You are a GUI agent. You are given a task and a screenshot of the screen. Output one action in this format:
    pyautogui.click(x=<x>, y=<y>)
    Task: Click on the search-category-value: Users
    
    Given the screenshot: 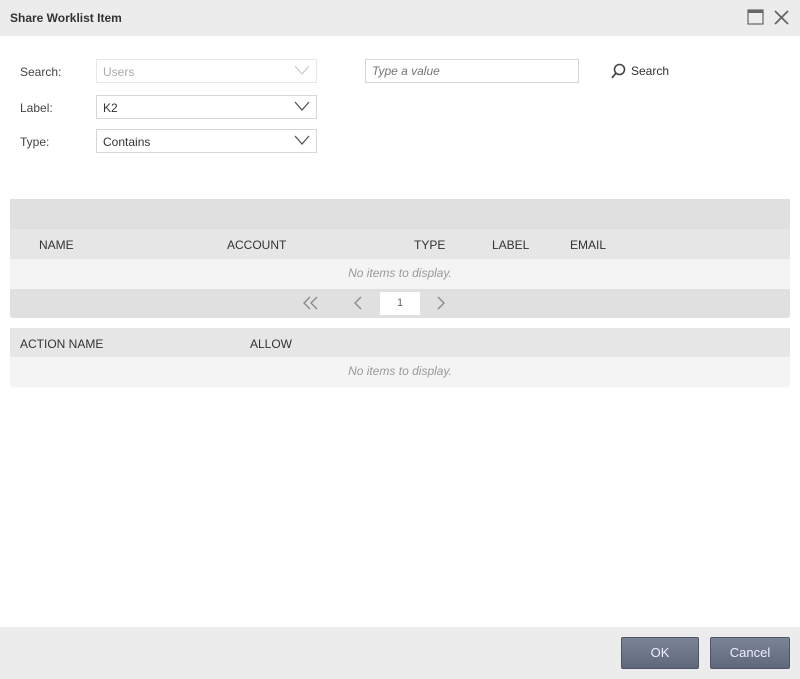 What is the action you would take?
    pyautogui.click(x=119, y=72)
    